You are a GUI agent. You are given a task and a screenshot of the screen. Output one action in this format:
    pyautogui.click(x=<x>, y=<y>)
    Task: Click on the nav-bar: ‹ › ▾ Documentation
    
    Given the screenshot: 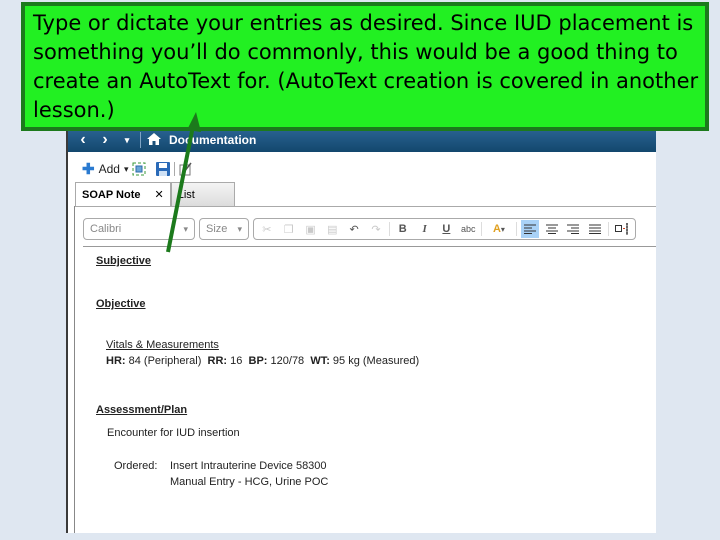 What is the action you would take?
    pyautogui.click(x=362, y=140)
    